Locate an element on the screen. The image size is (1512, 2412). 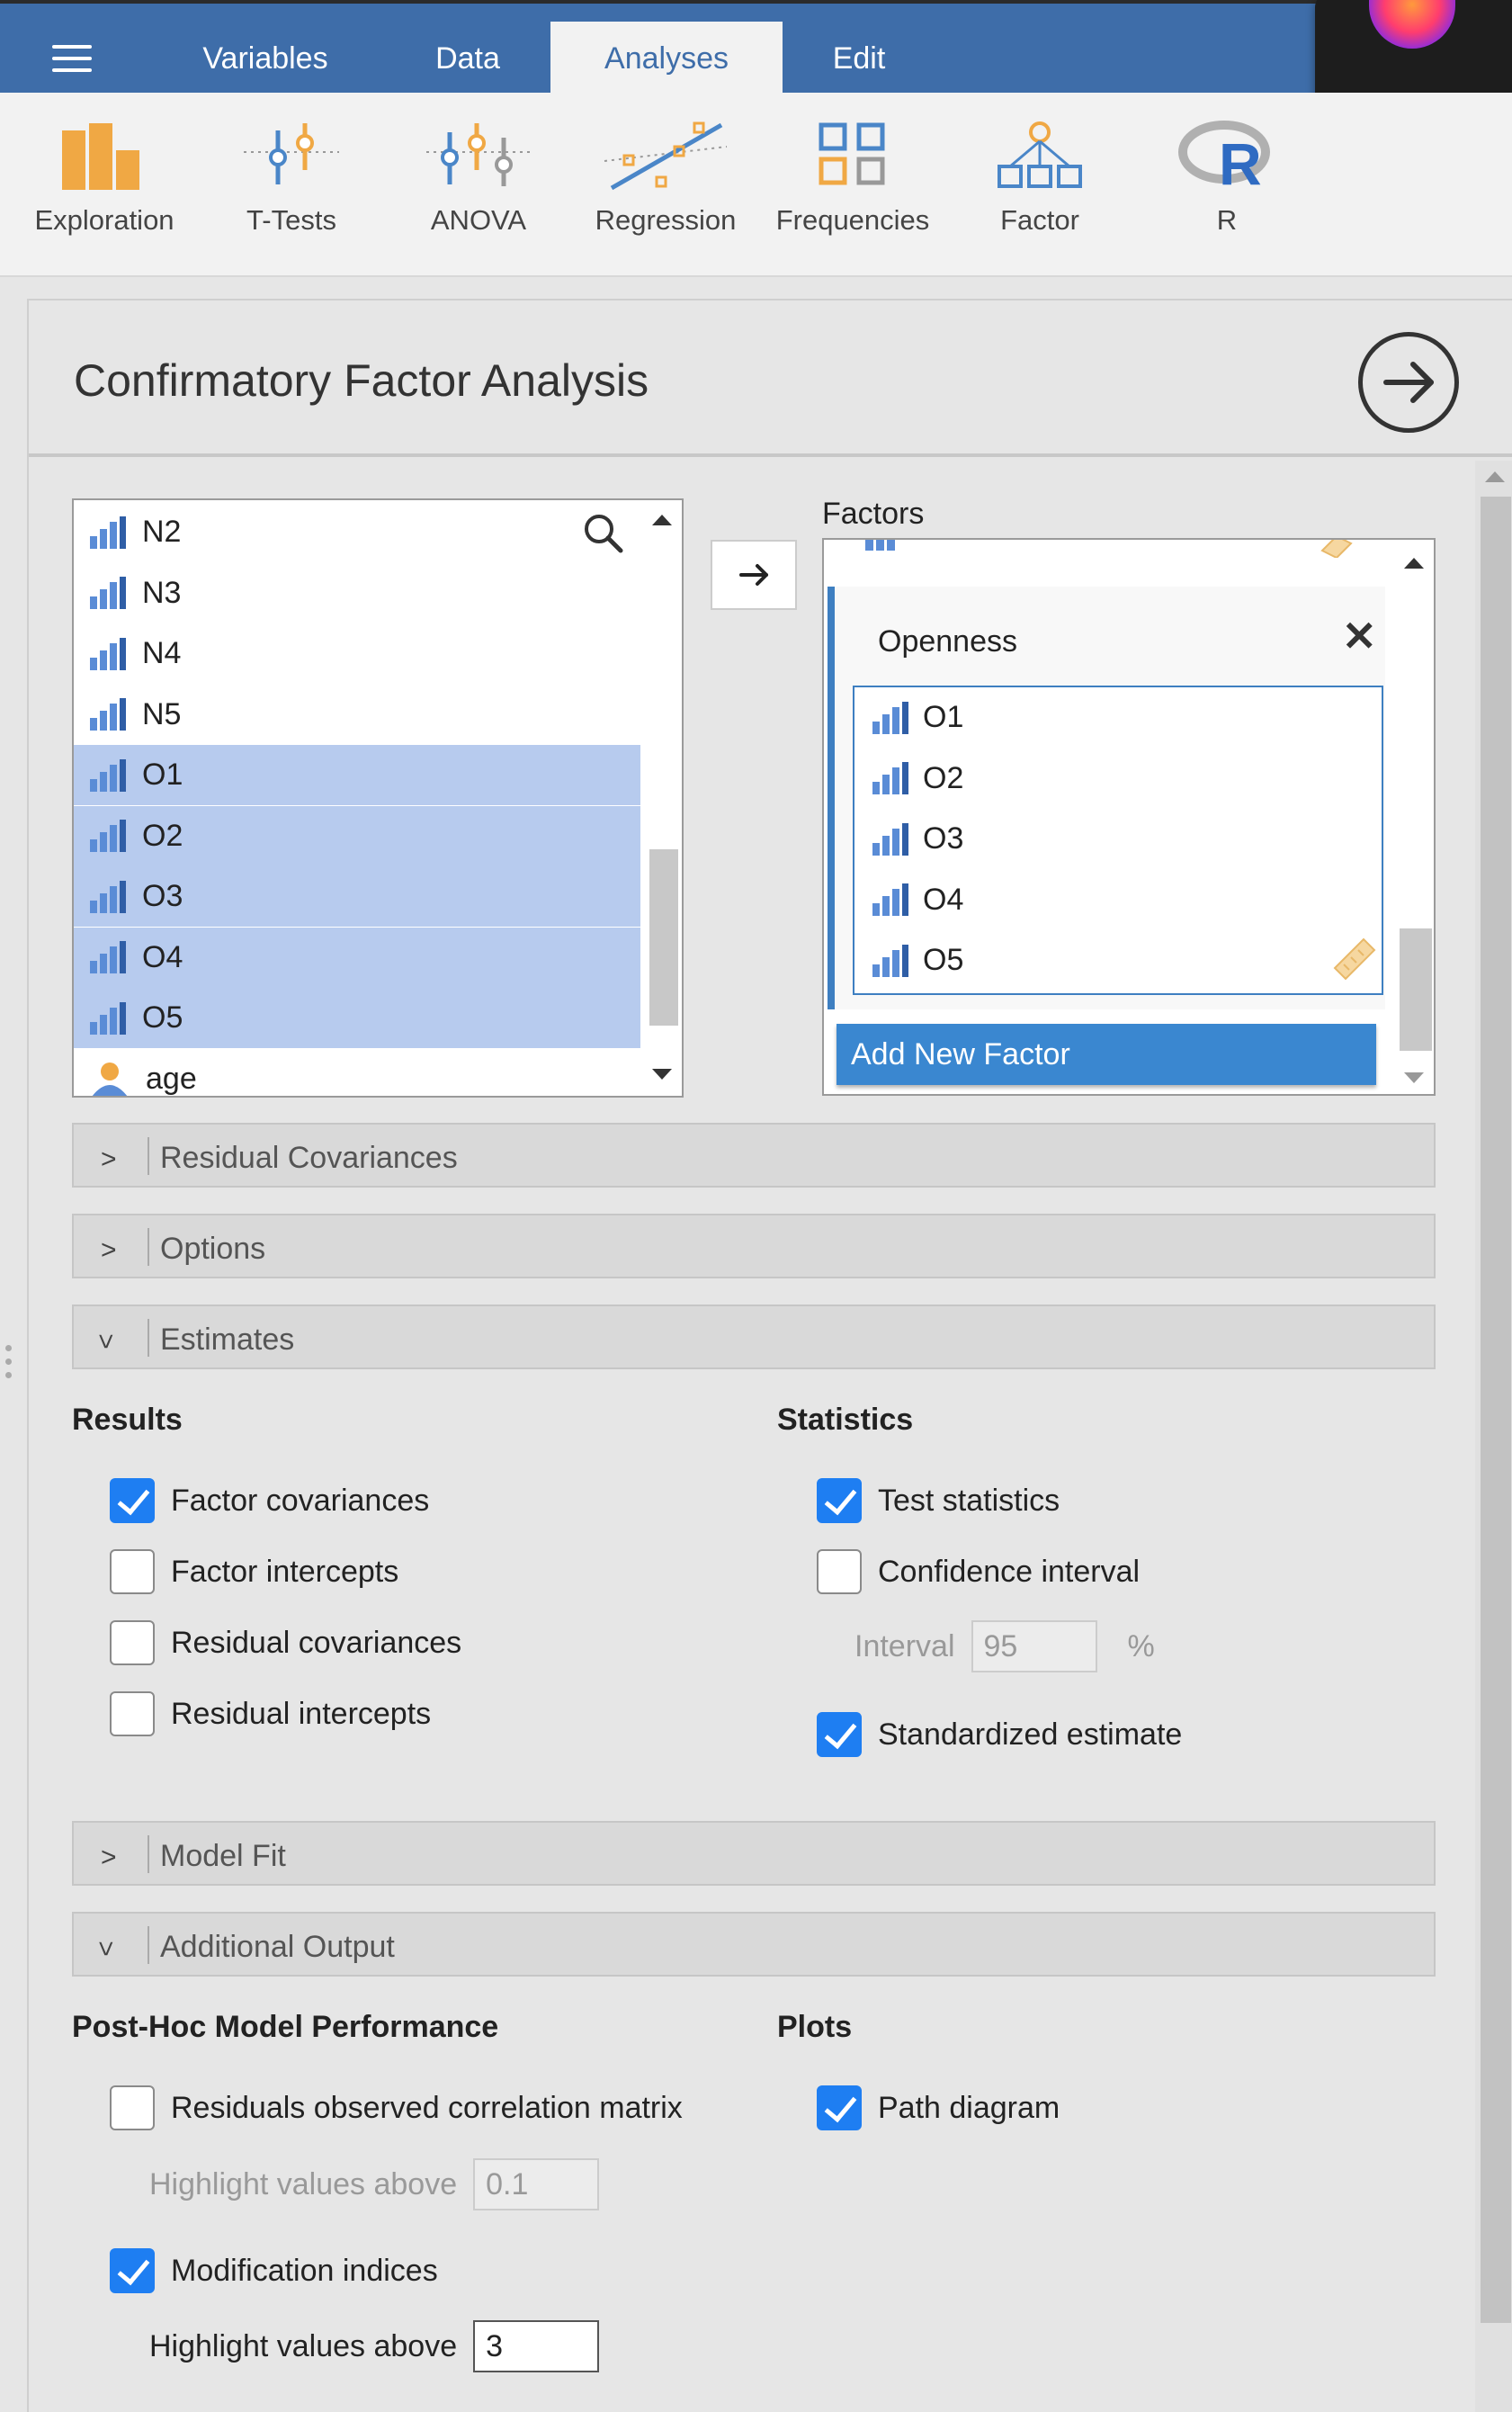
ribbon-regression-button: Regression is located at coordinates (666, 187).